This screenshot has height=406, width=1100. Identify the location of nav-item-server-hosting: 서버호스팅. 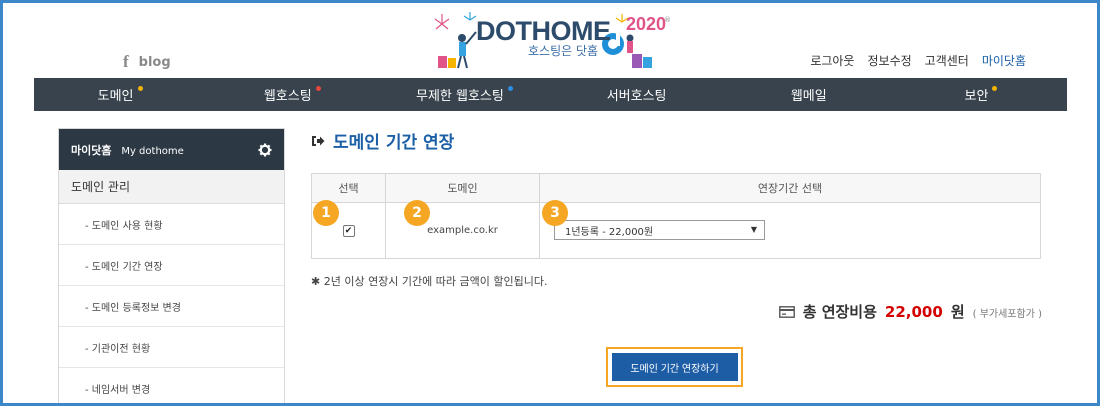
(637, 94).